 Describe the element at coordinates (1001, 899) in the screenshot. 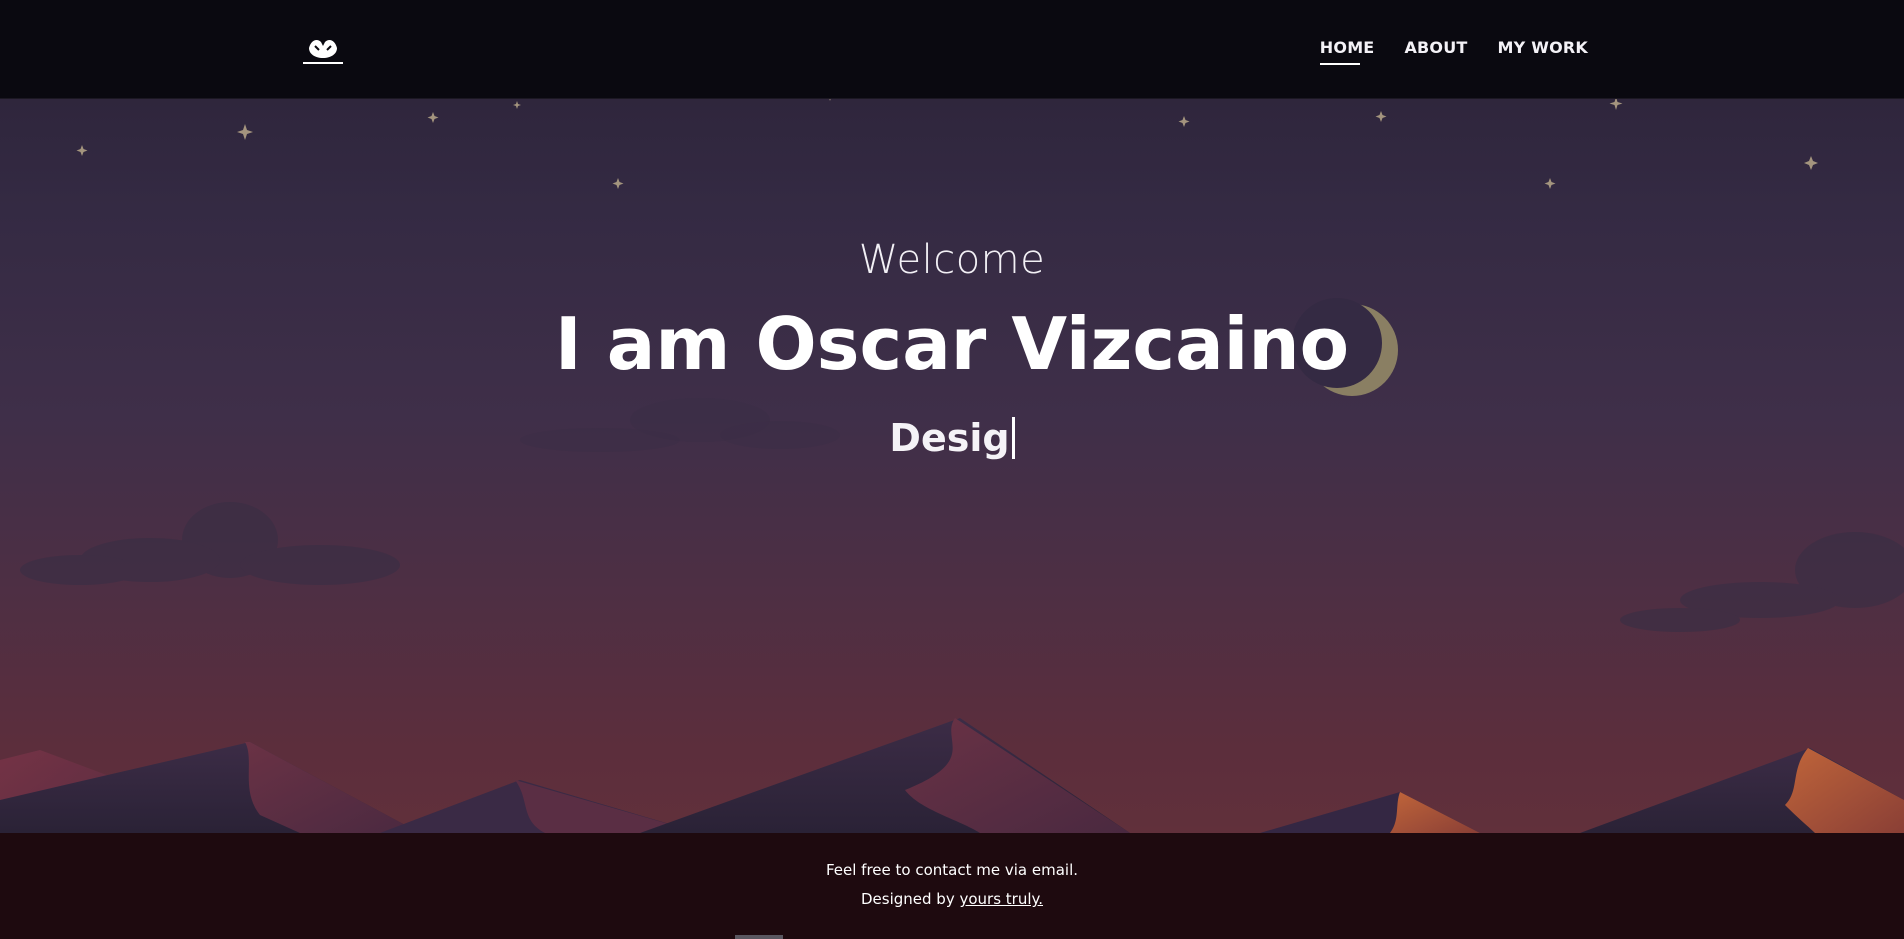

I see `credits-link: yours truly.` at that location.